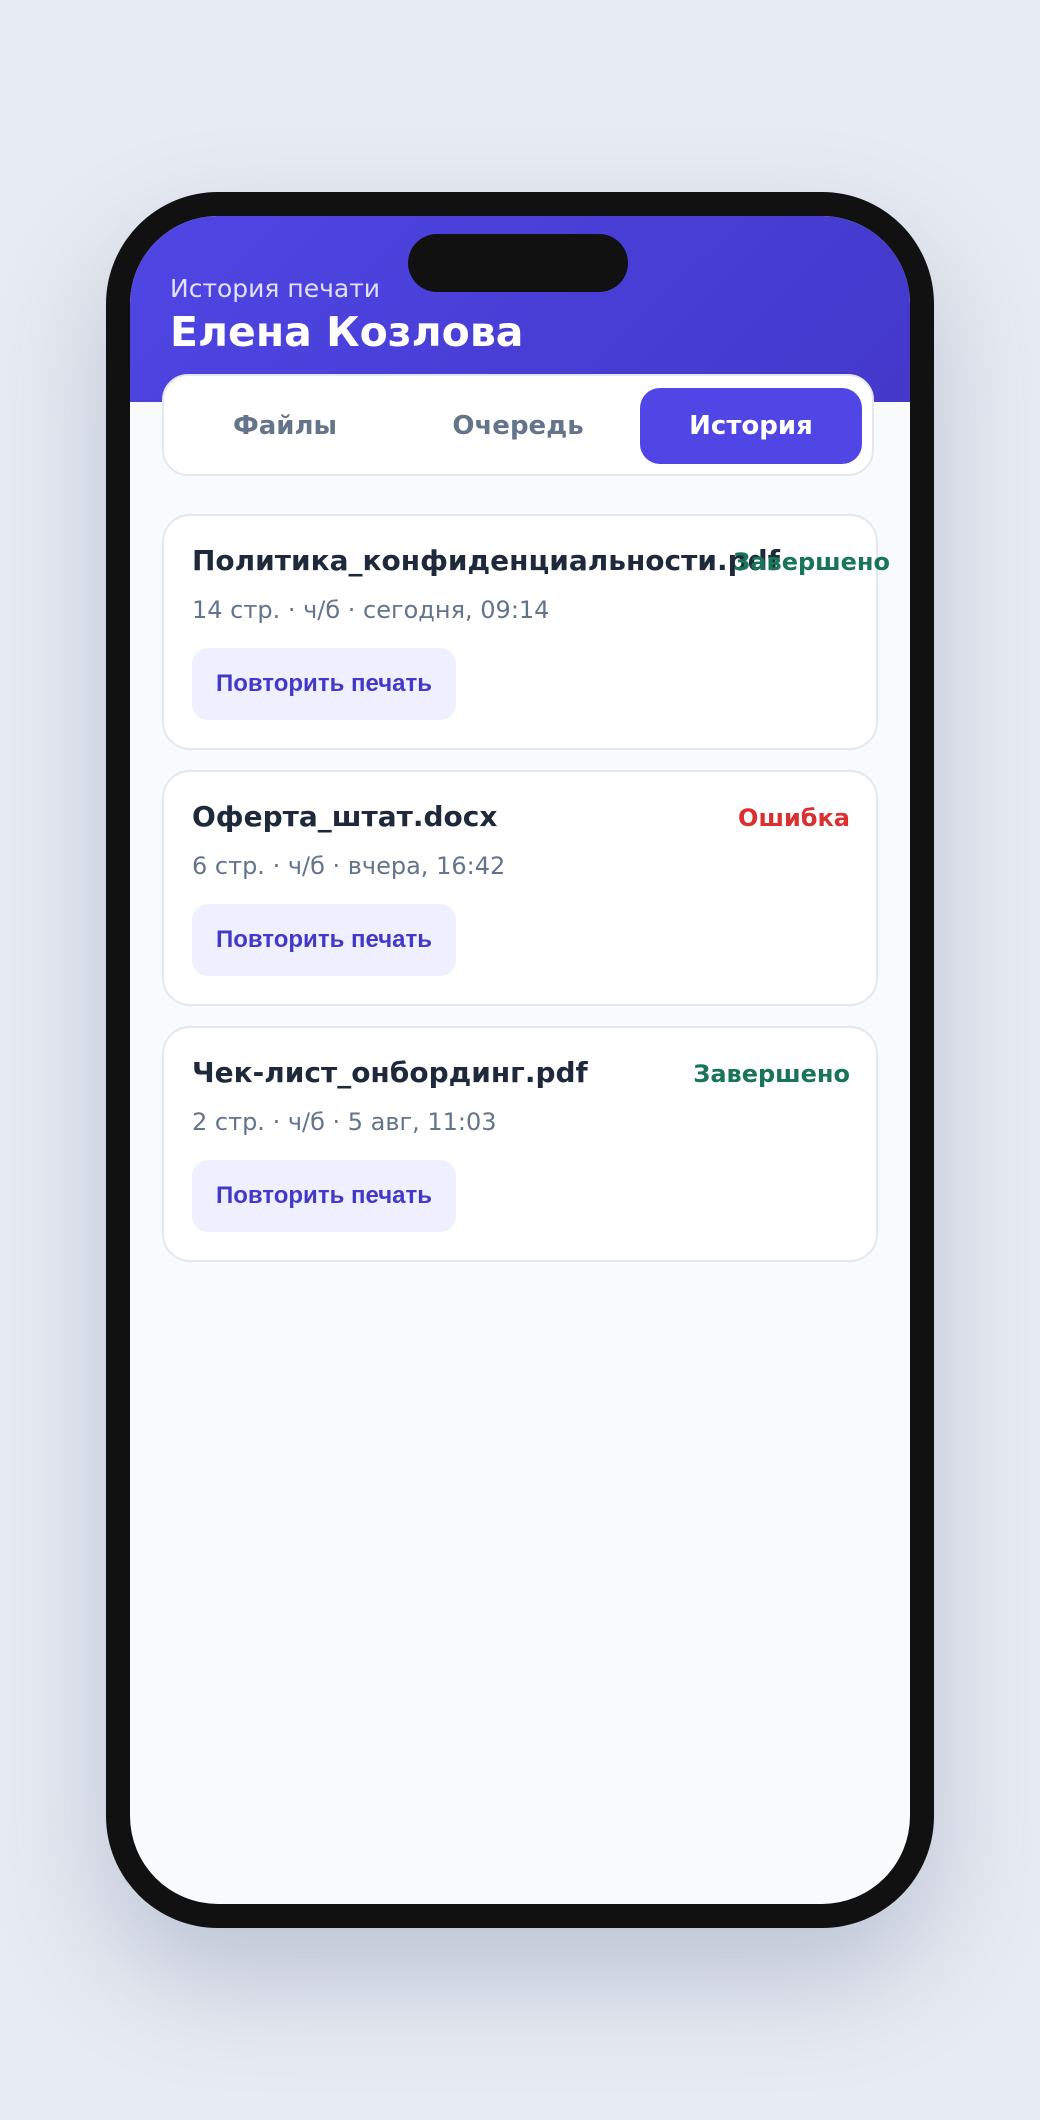 This screenshot has width=1040, height=2120. I want to click on file-meta: 6 стр. · ч/б · вчера, 16:42, so click(349, 866).